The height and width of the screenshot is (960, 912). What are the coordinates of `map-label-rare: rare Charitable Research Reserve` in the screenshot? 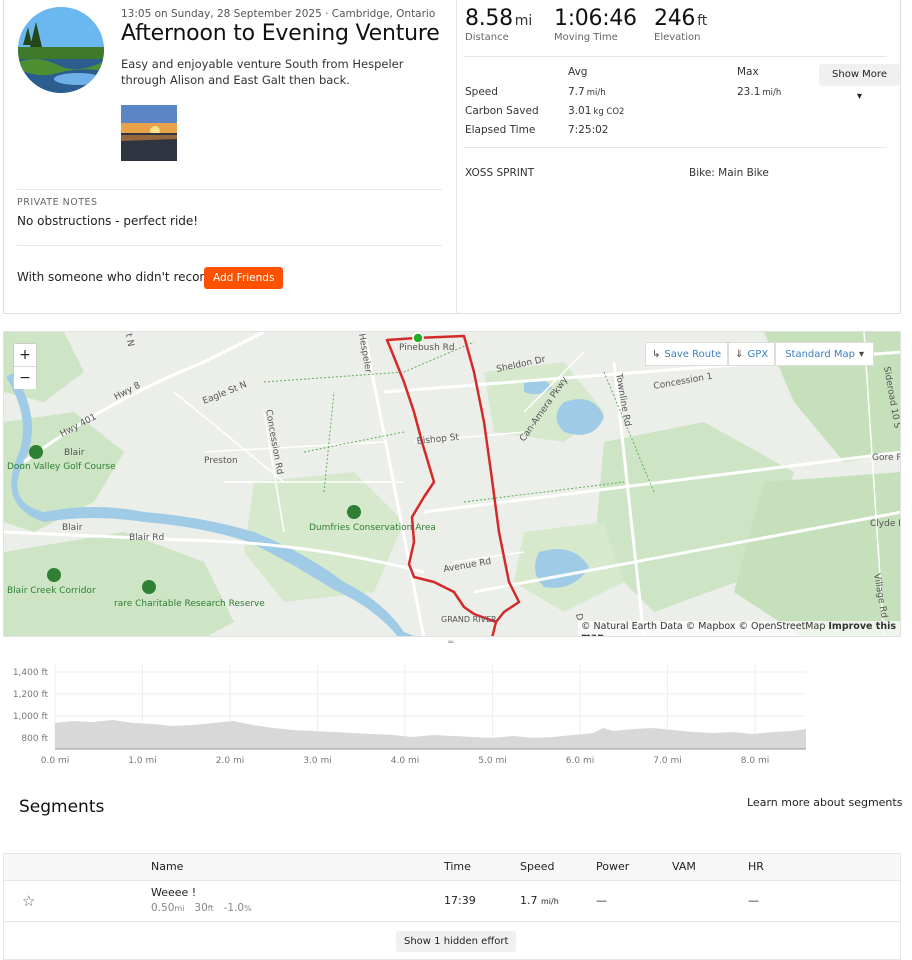 It's located at (189, 604).